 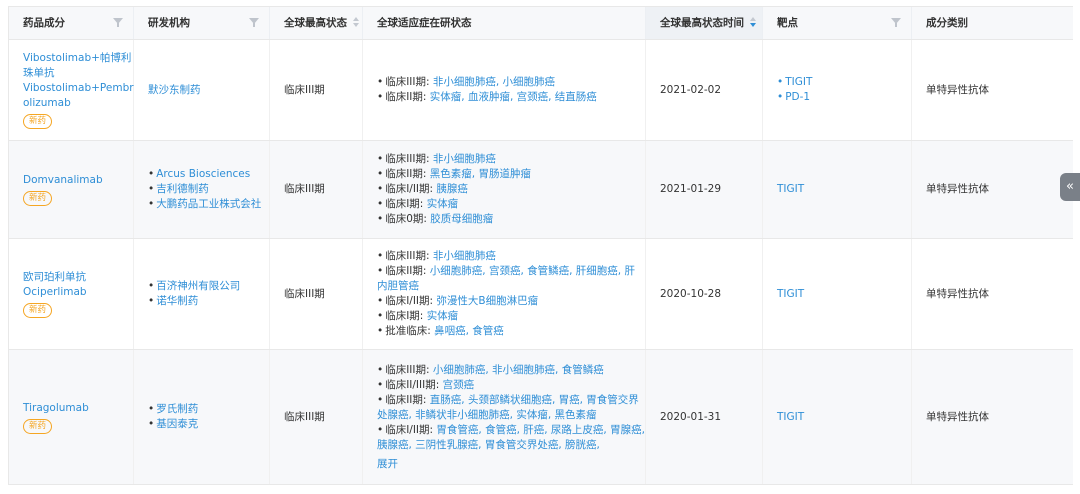 I want to click on collapse-panel-button: «, so click(x=1070, y=187).